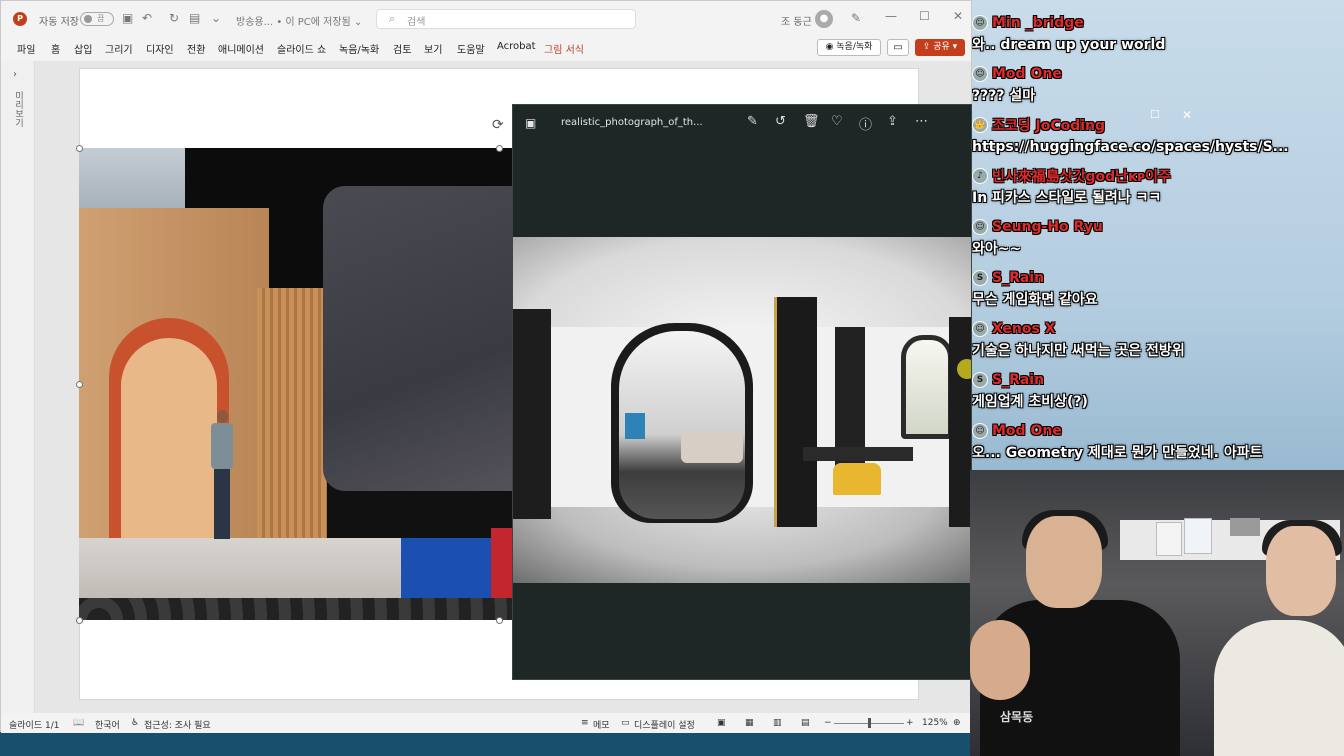 Image resolution: width=1344 pixels, height=756 pixels. I want to click on menu-file: 파일, so click(26, 48).